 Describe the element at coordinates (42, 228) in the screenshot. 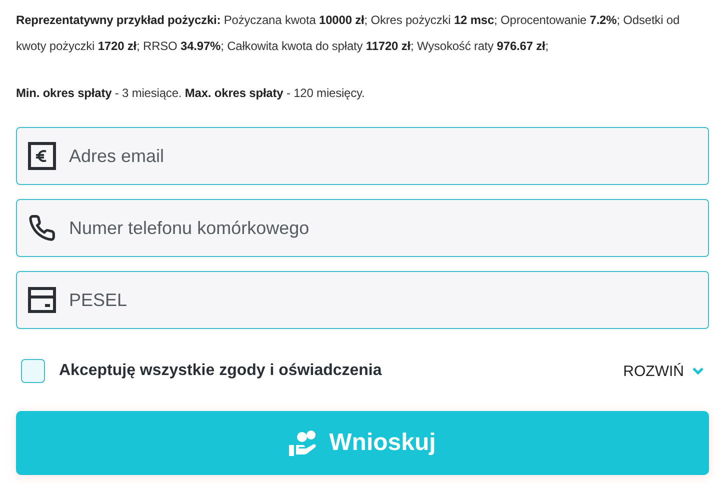

I see `phone-icon` at that location.